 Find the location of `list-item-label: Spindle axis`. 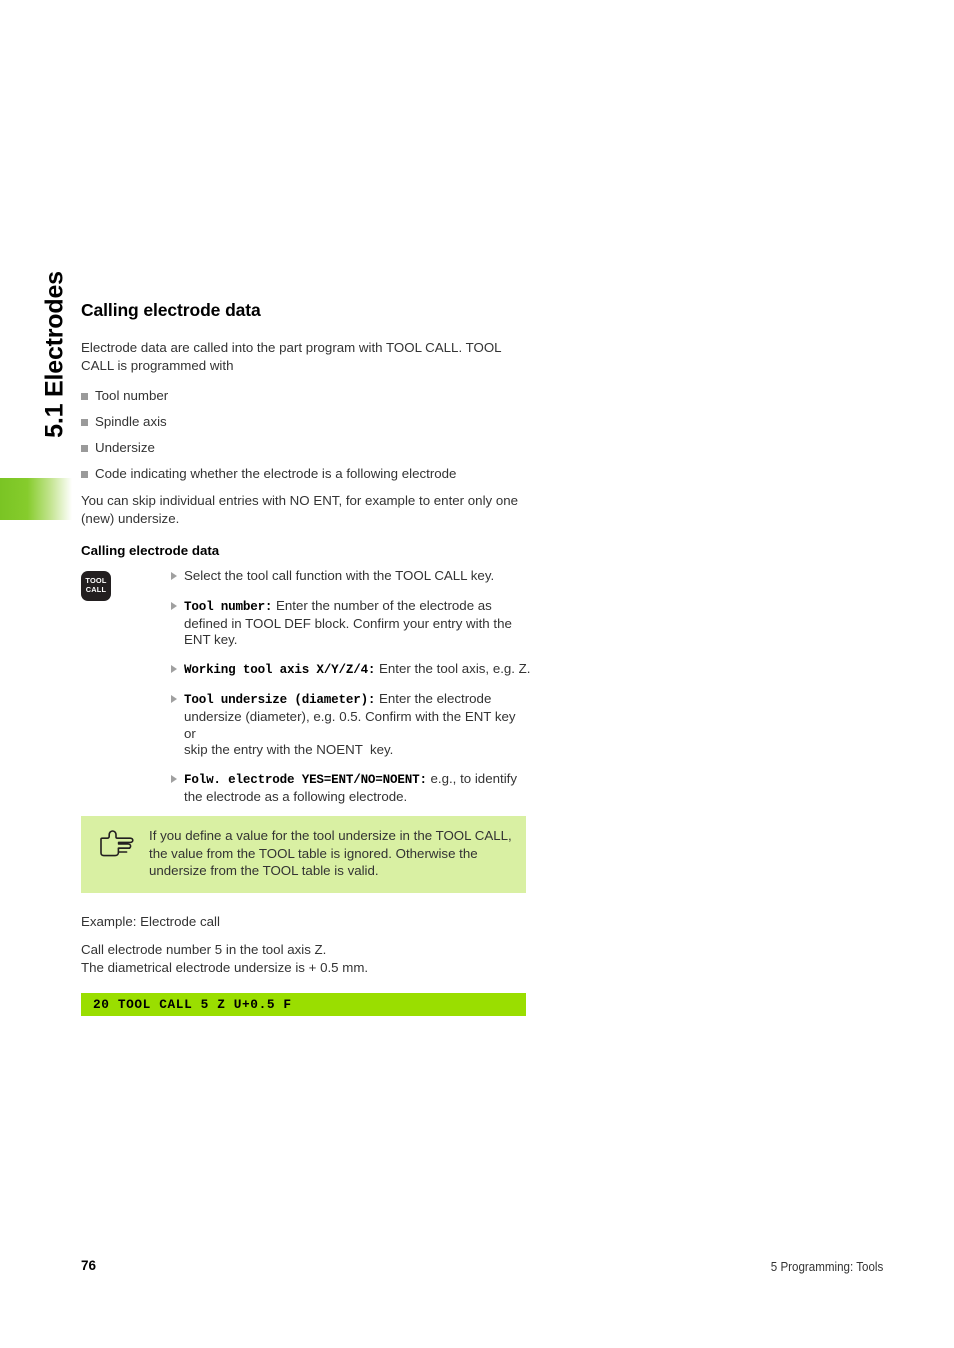

list-item-label: Spindle axis is located at coordinates (131, 421).